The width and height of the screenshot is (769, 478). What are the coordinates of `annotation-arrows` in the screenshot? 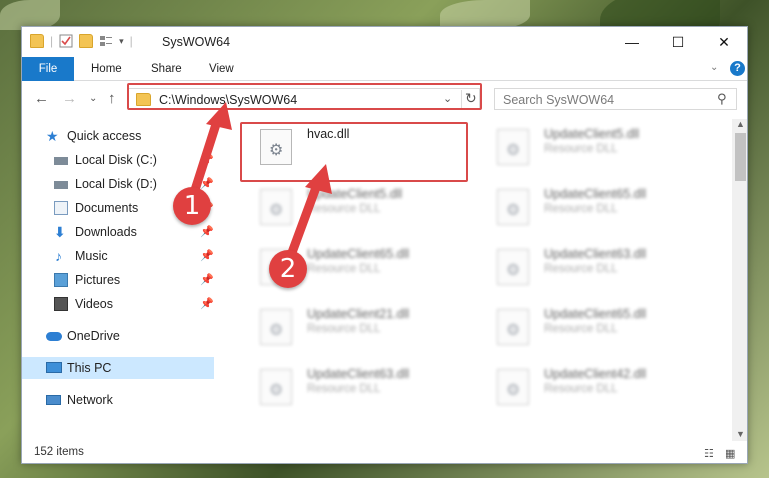 It's located at (261, 182).